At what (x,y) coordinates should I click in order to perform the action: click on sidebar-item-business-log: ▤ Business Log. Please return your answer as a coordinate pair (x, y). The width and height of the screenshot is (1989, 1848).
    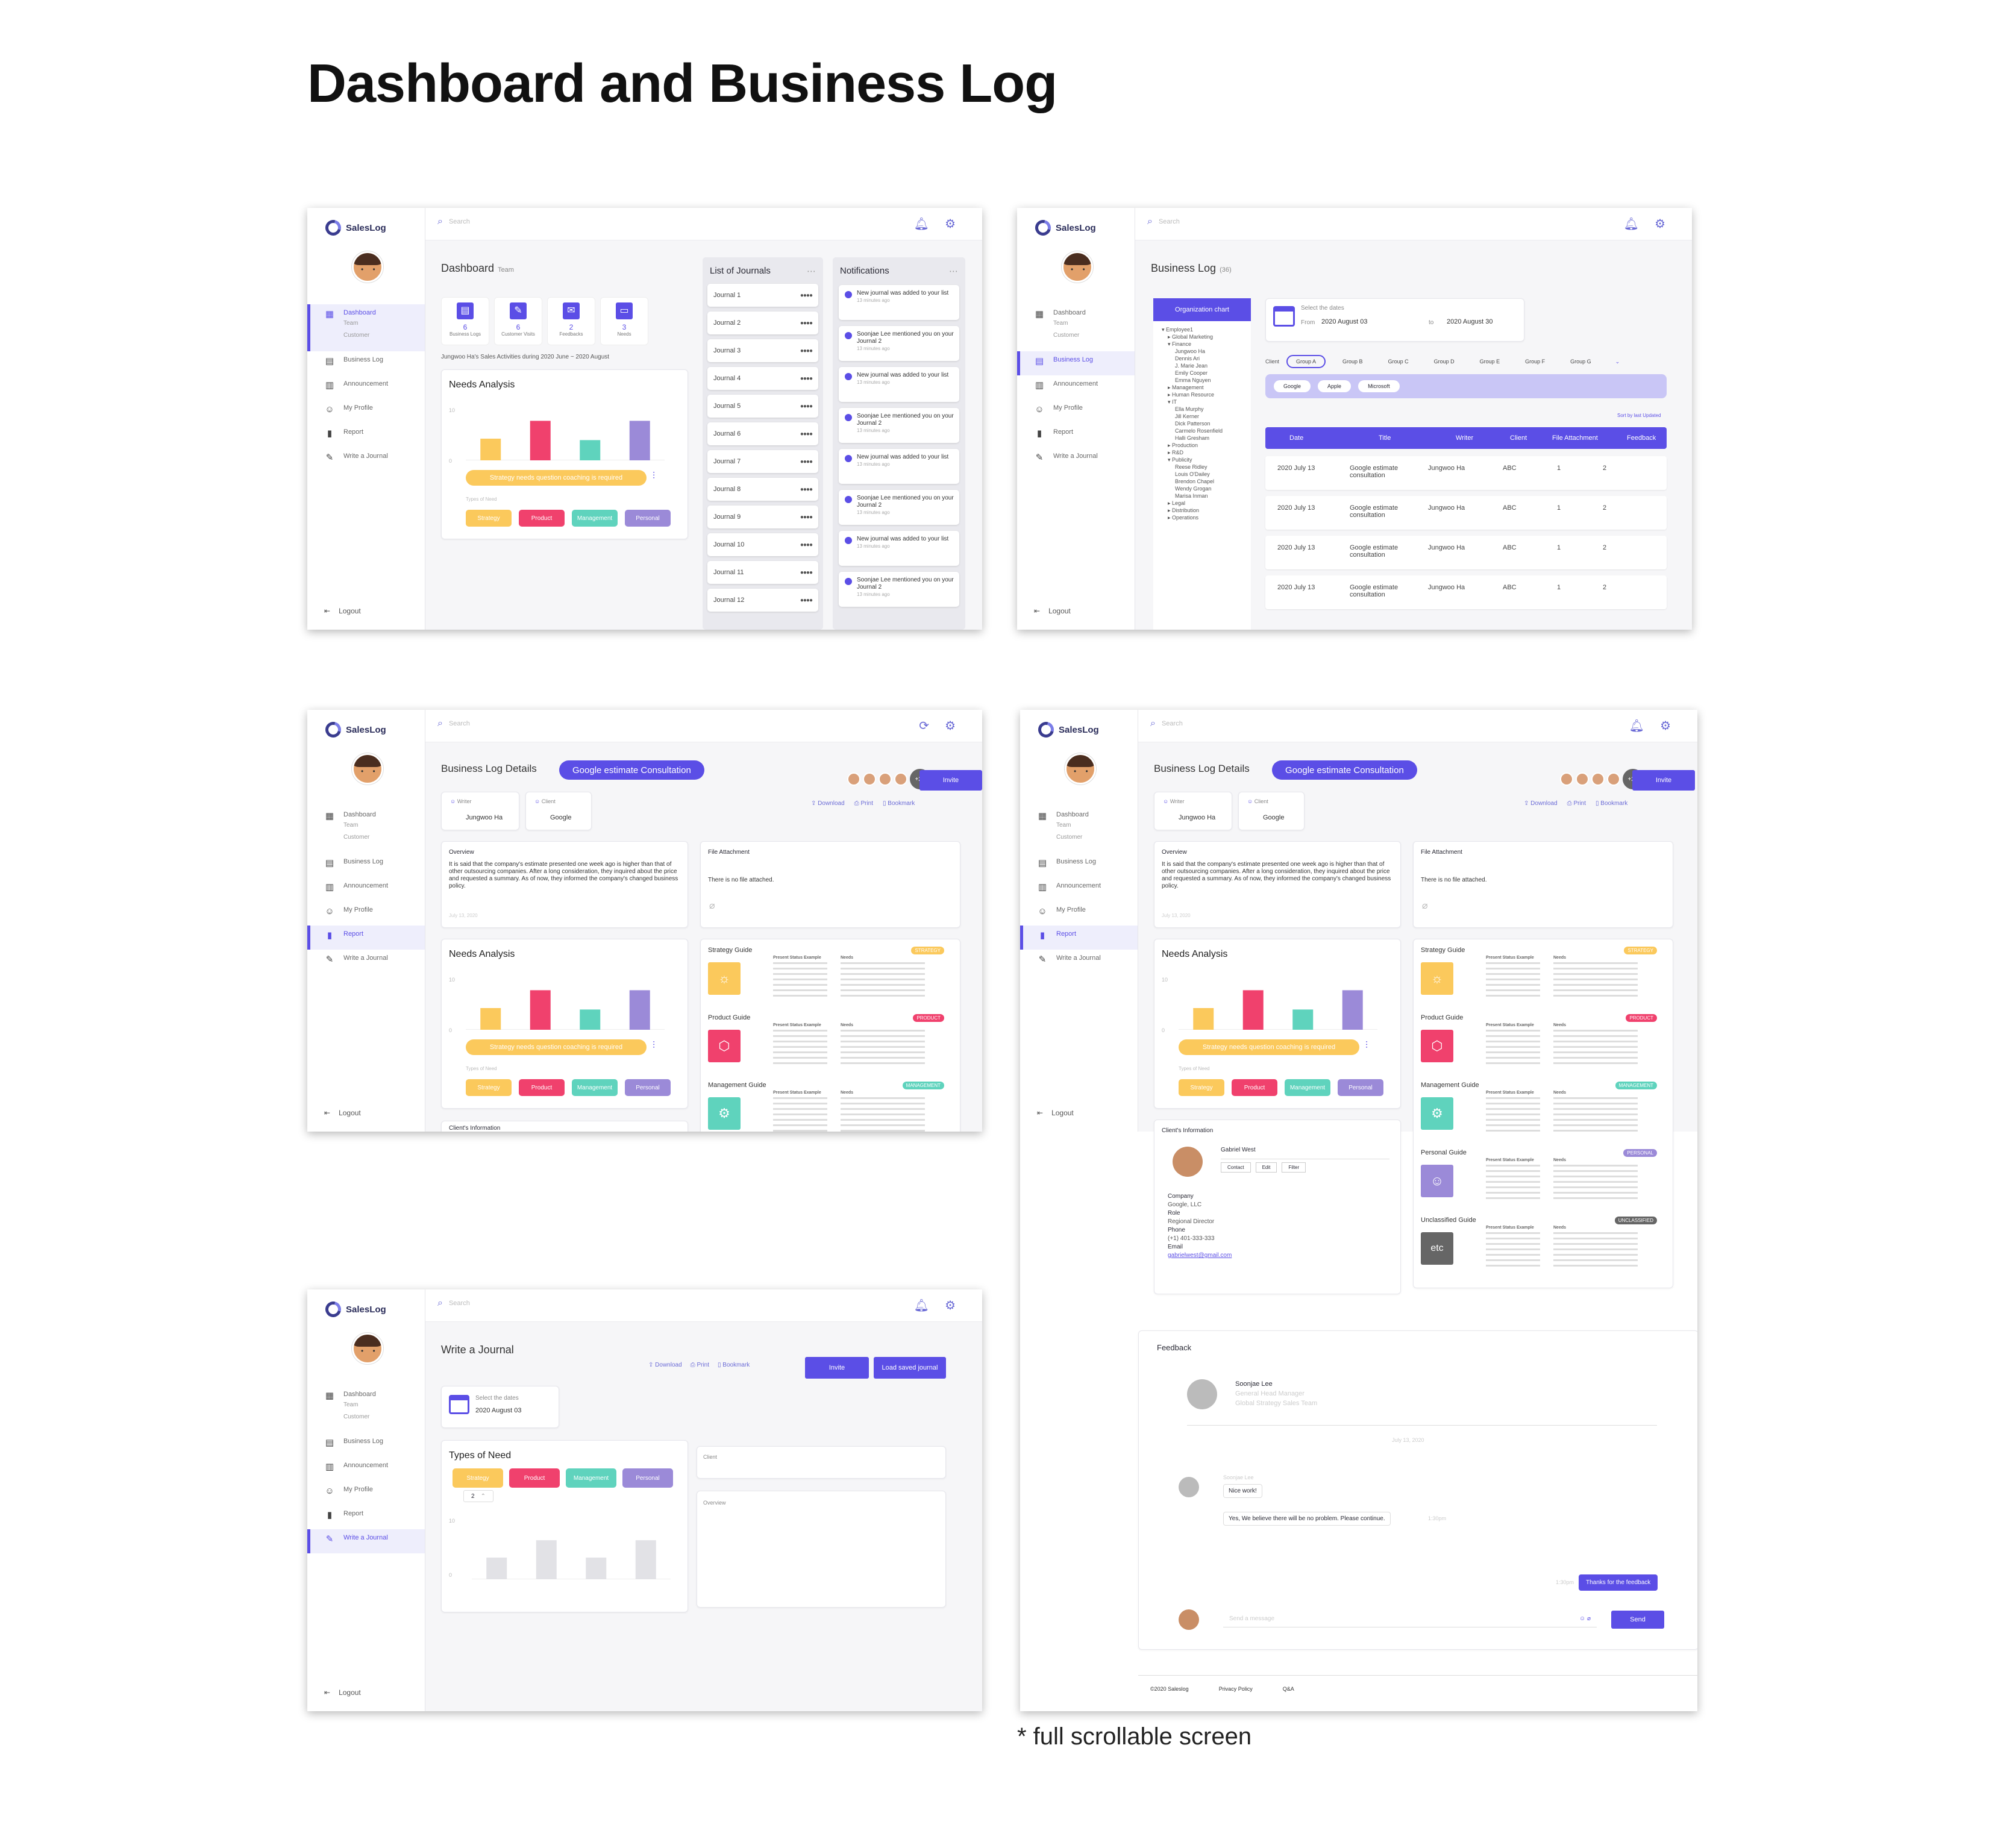
    Looking at the image, I should click on (366, 865).